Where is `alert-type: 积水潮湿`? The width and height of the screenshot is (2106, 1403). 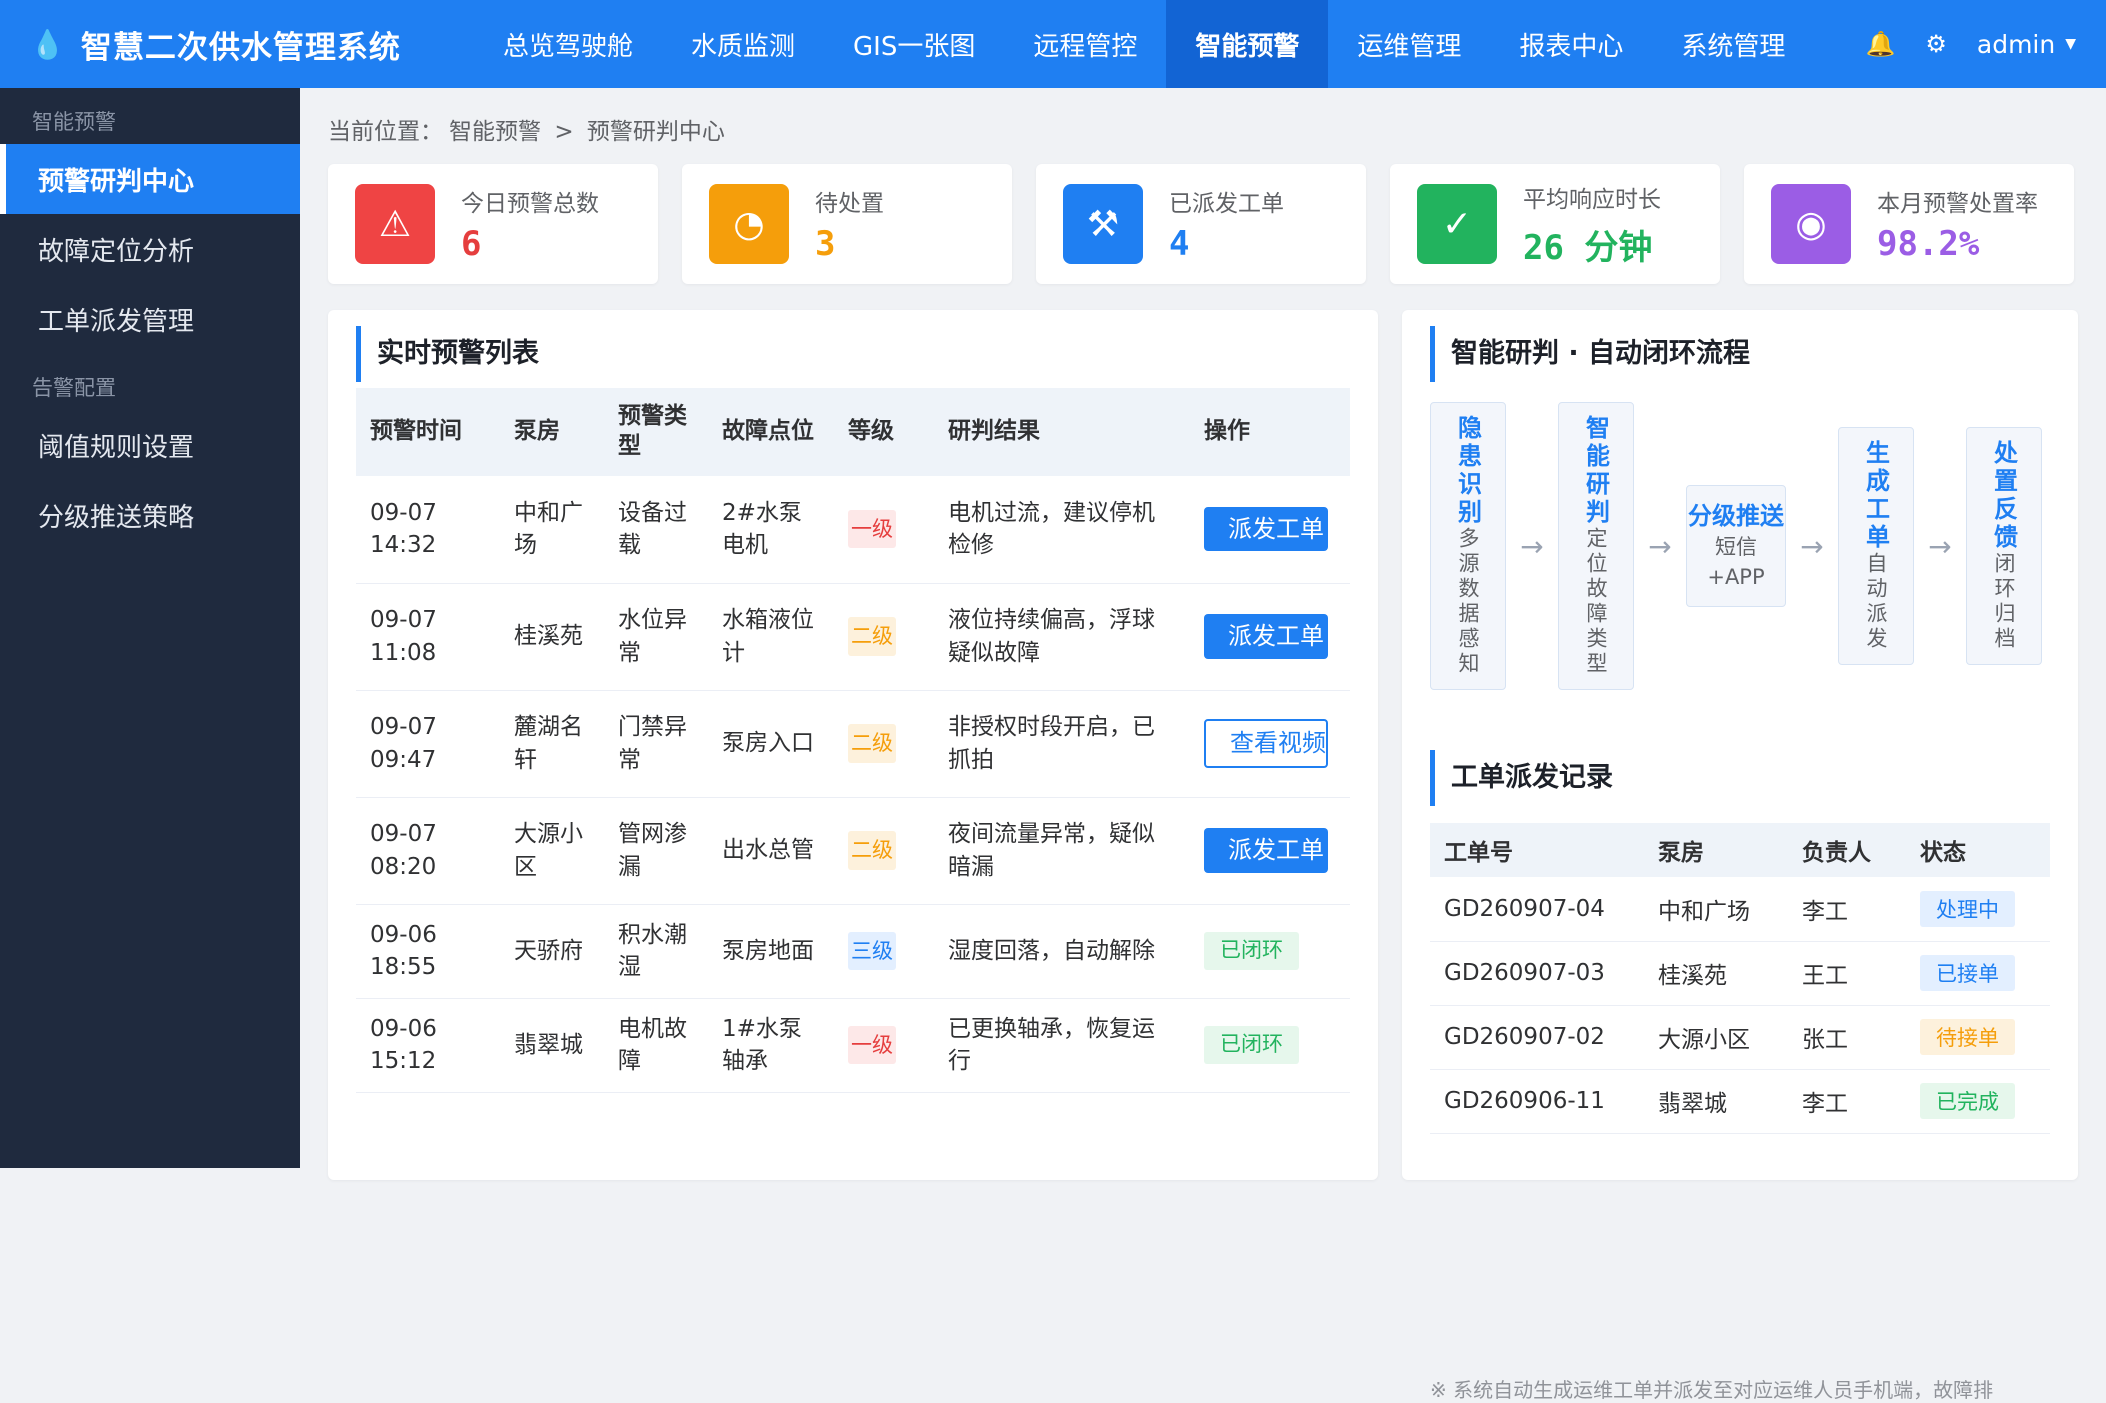
alert-type: 积水潮湿 is located at coordinates (656, 951).